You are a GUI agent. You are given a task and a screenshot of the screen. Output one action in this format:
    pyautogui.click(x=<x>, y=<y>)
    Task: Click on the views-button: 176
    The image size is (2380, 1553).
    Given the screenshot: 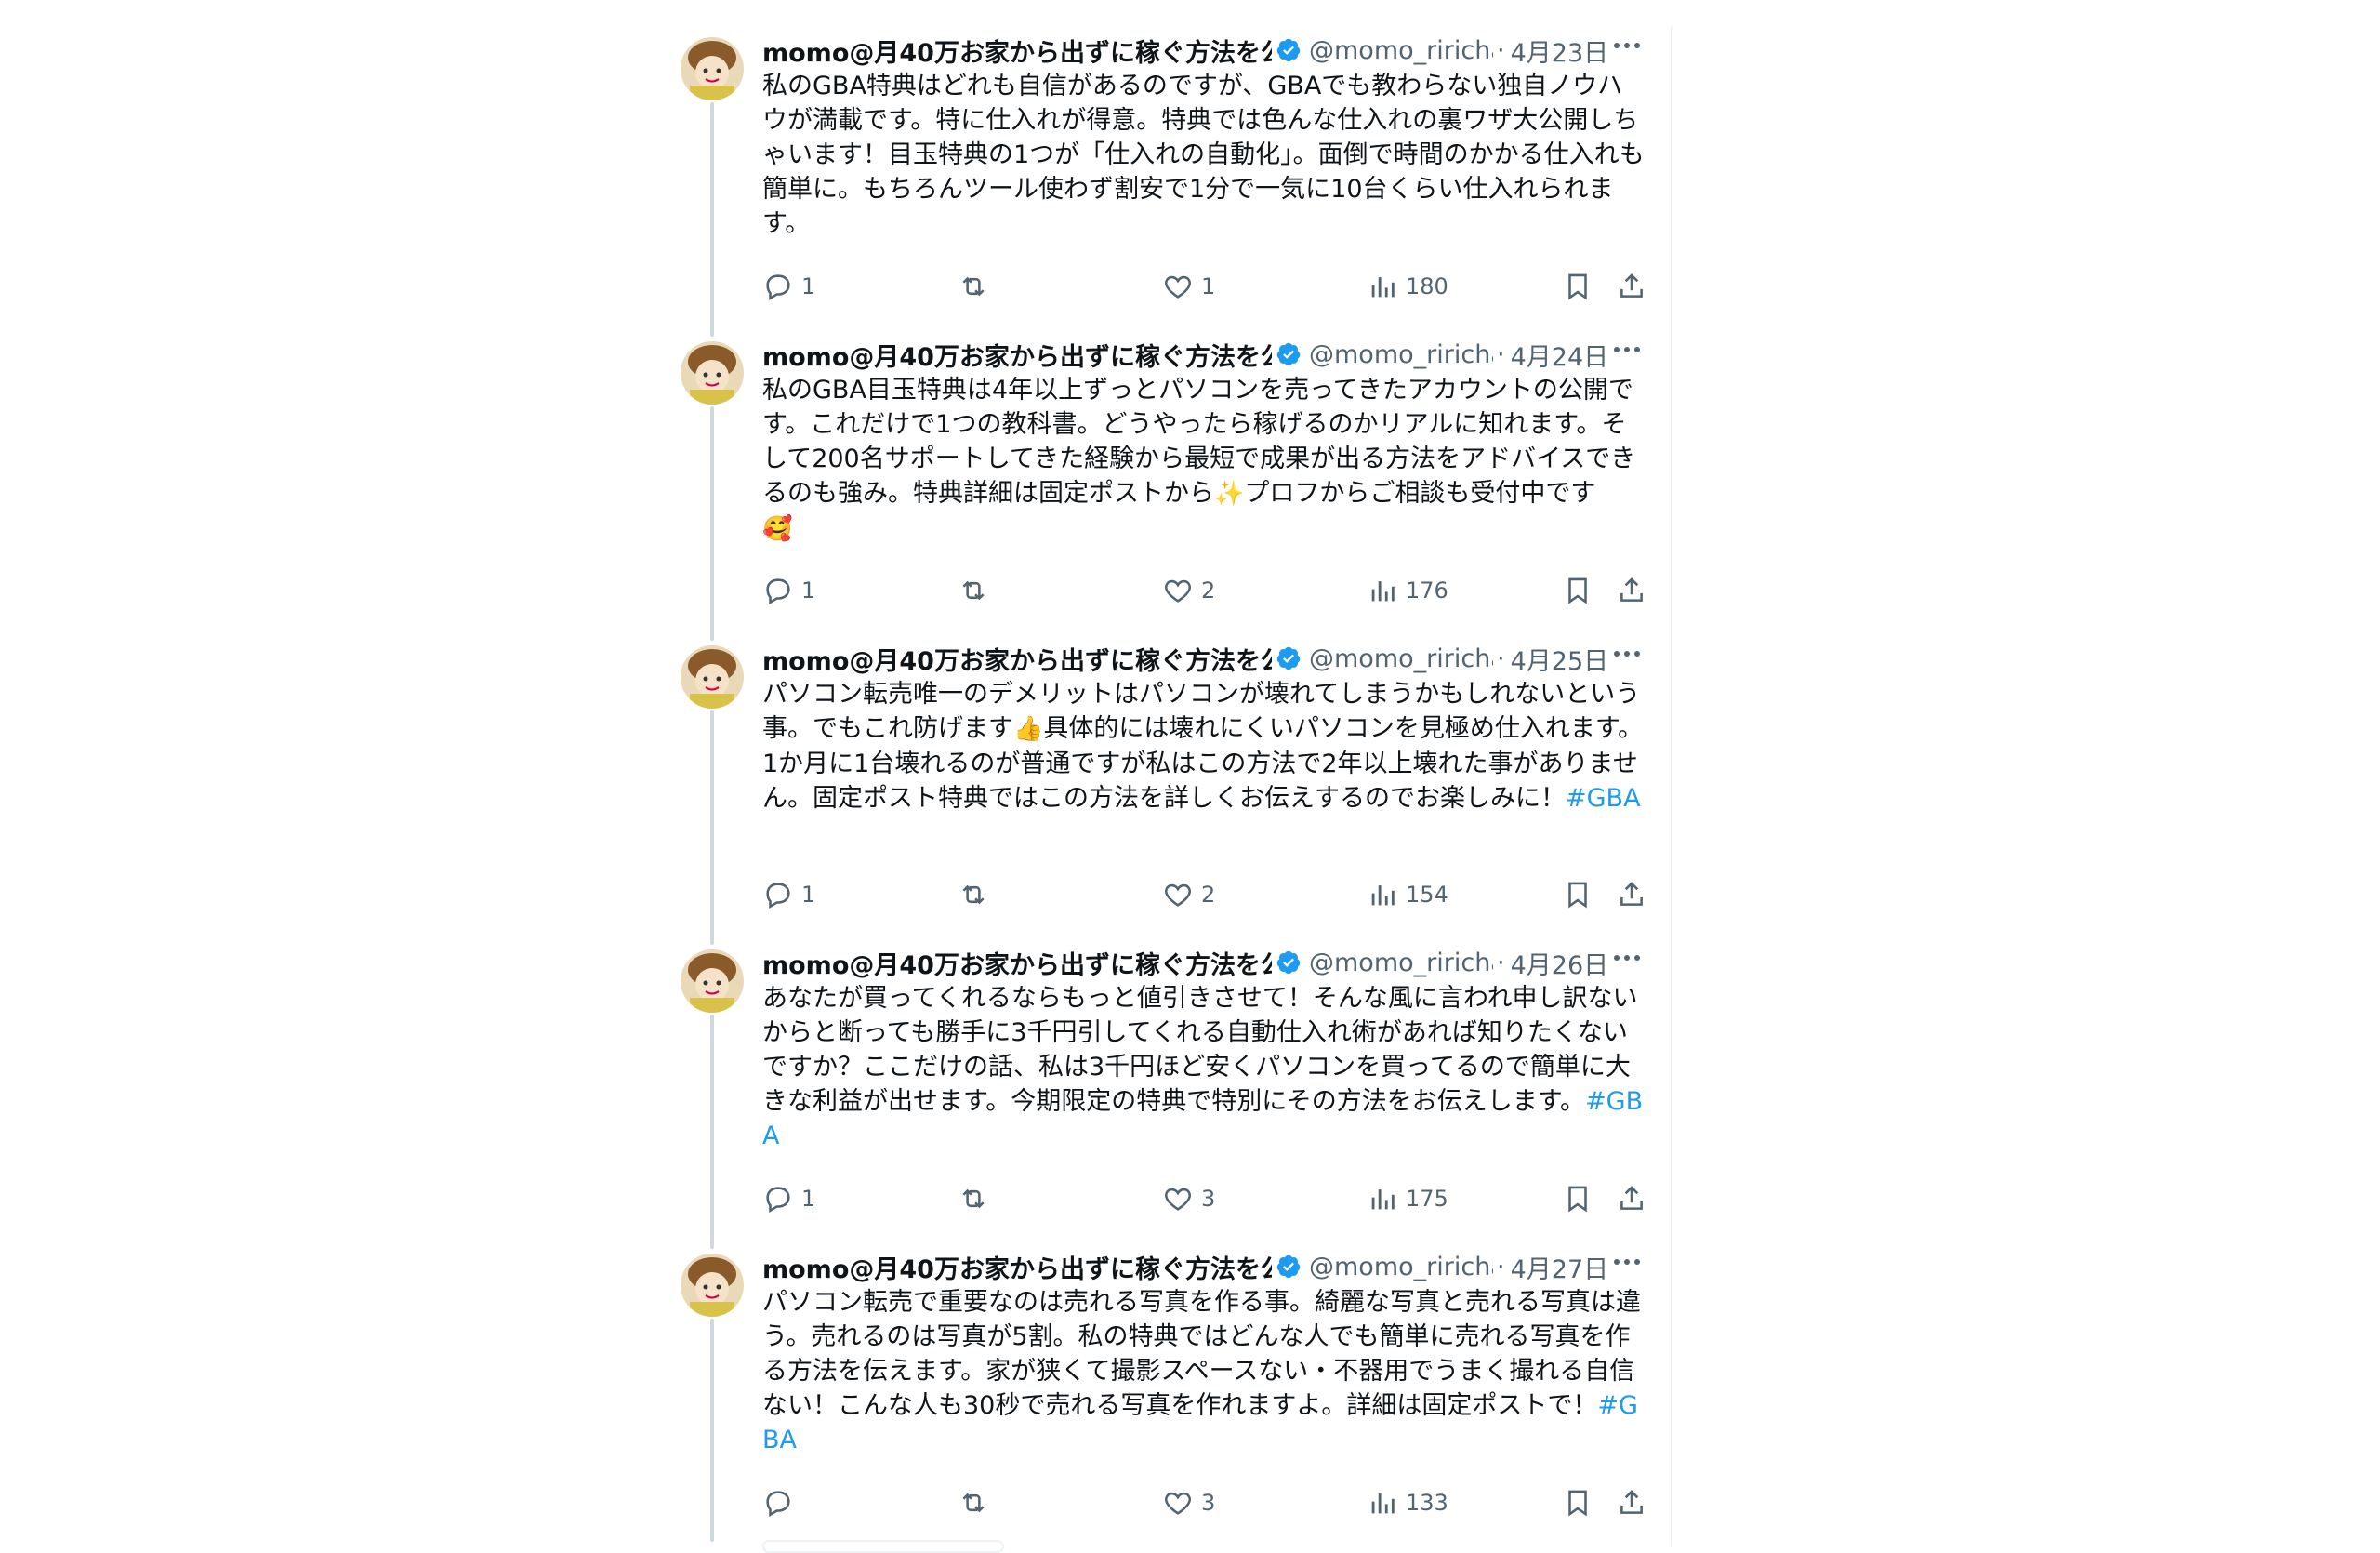 What is the action you would take?
    pyautogui.click(x=1407, y=590)
    